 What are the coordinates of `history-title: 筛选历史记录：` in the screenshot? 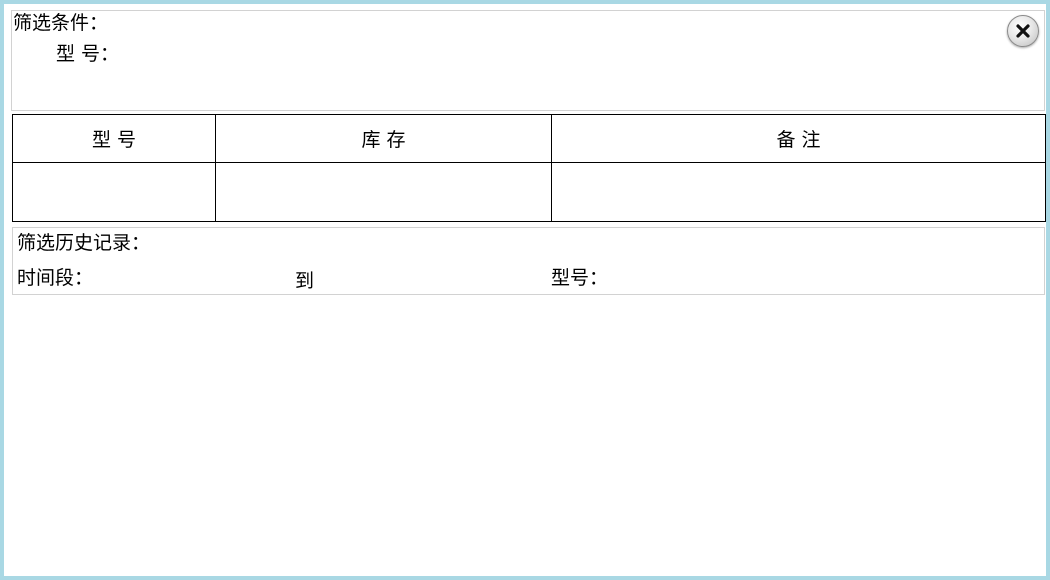 It's located at (84, 243).